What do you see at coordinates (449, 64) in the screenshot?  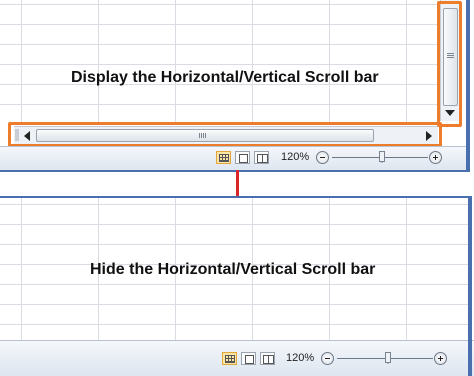 I see `vertical-scrollbar-highlight` at bounding box center [449, 64].